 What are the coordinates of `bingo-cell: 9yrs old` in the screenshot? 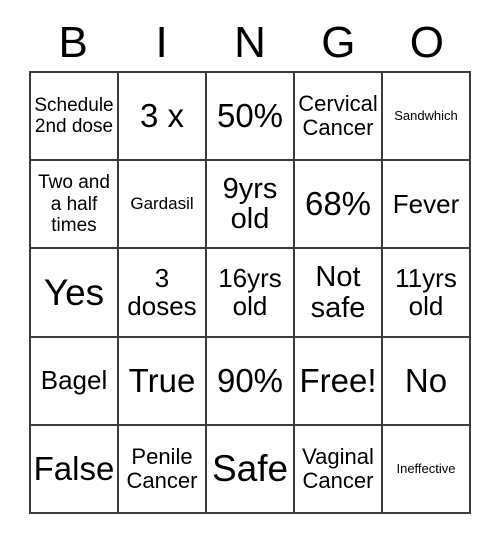 It's located at (251, 205).